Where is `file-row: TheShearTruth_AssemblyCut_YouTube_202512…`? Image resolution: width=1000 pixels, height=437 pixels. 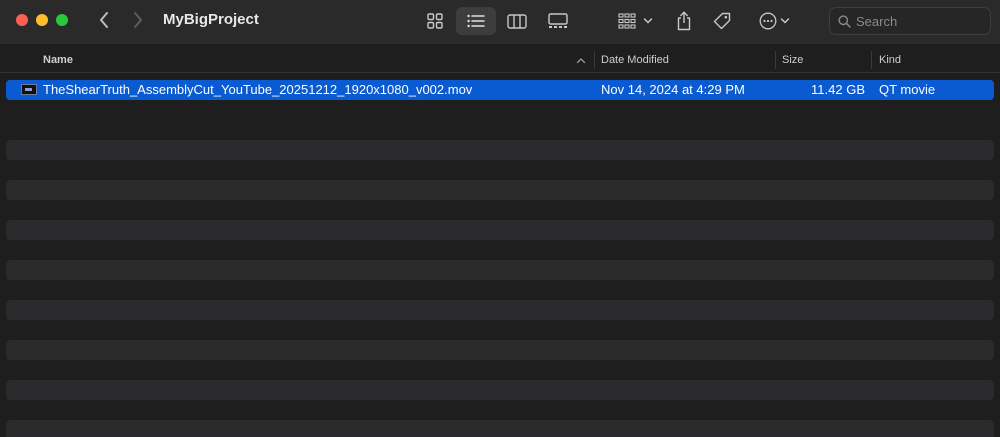
file-row: TheShearTruth_AssemblyCut_YouTube_202512… is located at coordinates (500, 90).